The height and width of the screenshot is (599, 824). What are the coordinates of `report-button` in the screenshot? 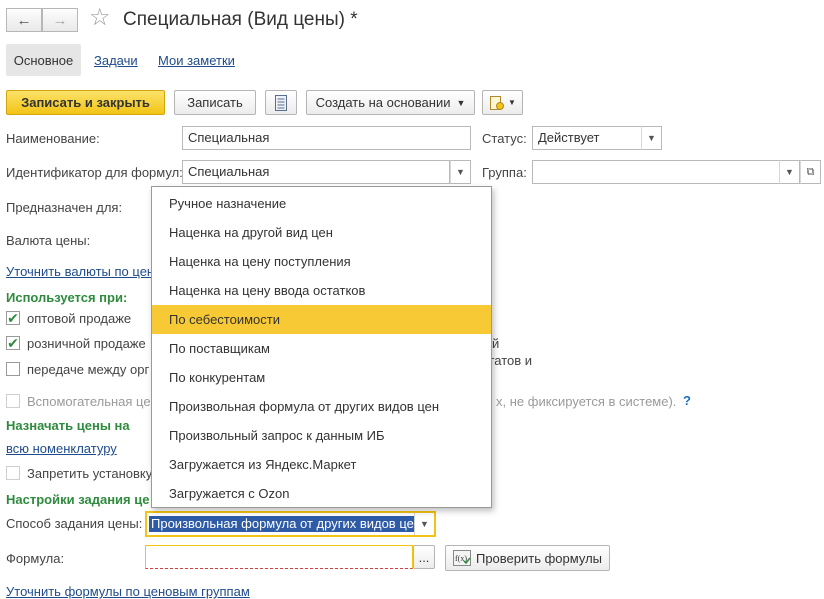 It's located at (281, 102).